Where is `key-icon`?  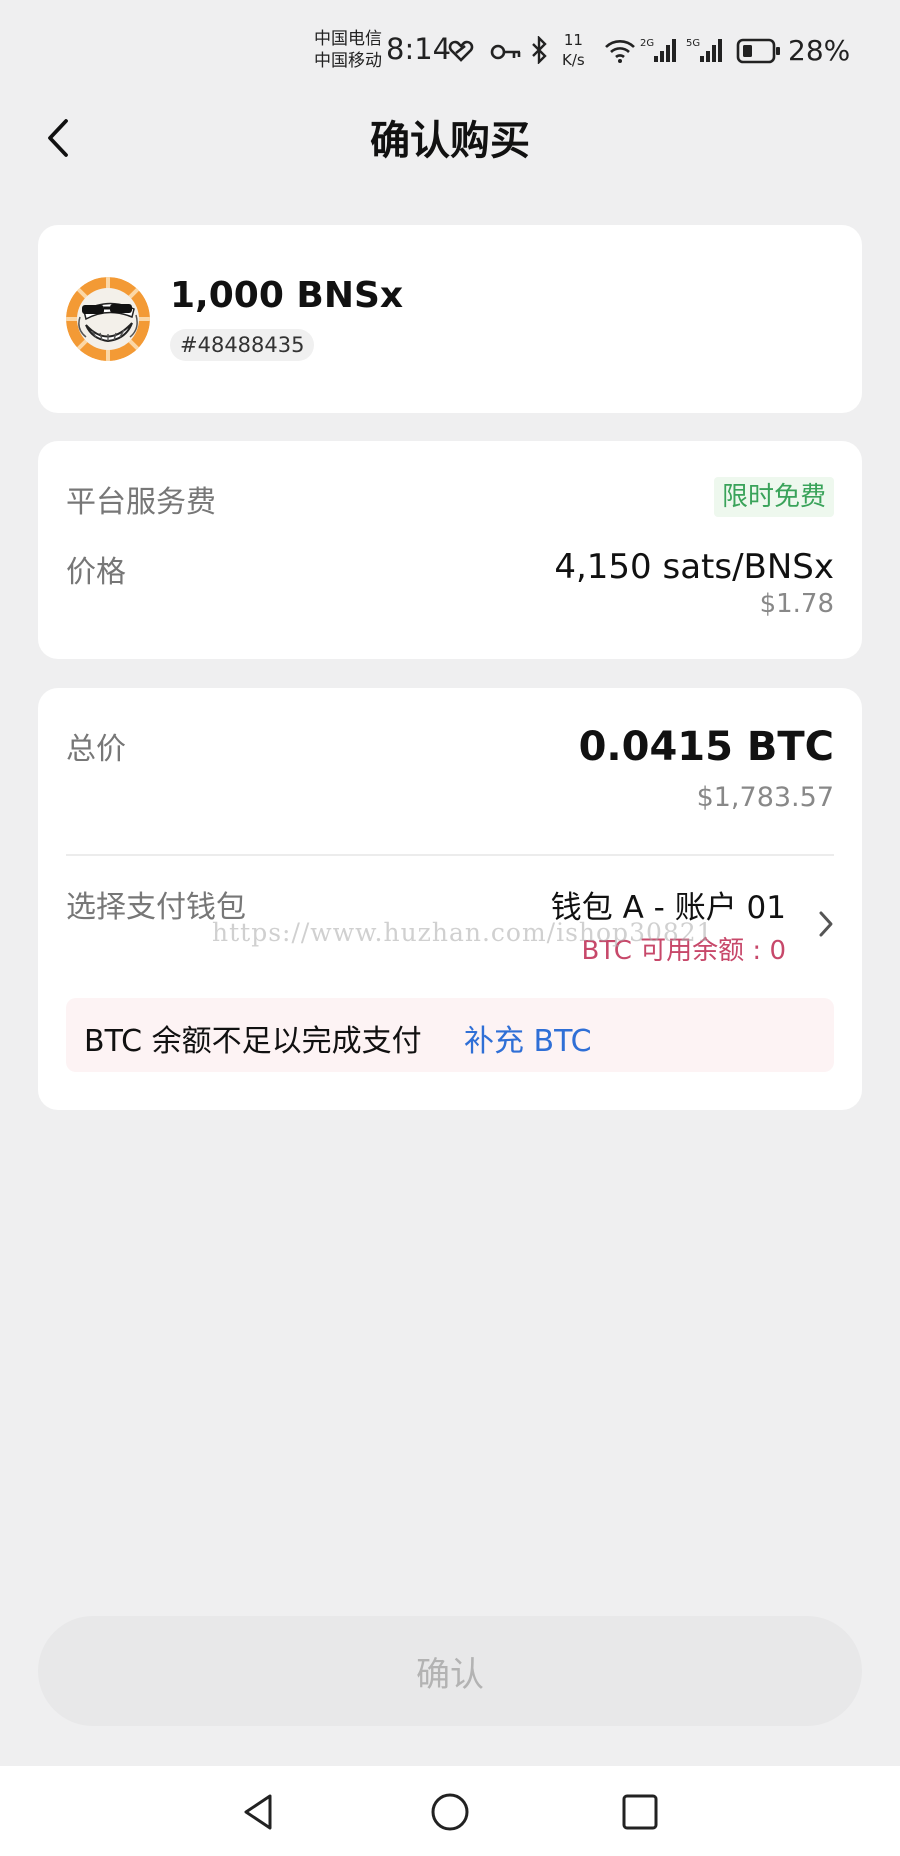 key-icon is located at coordinates (505, 52).